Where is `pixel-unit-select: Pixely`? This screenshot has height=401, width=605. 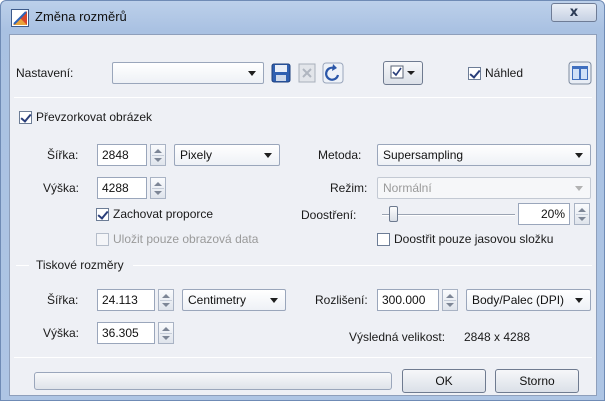 pixel-unit-select: Pixely is located at coordinates (227, 155).